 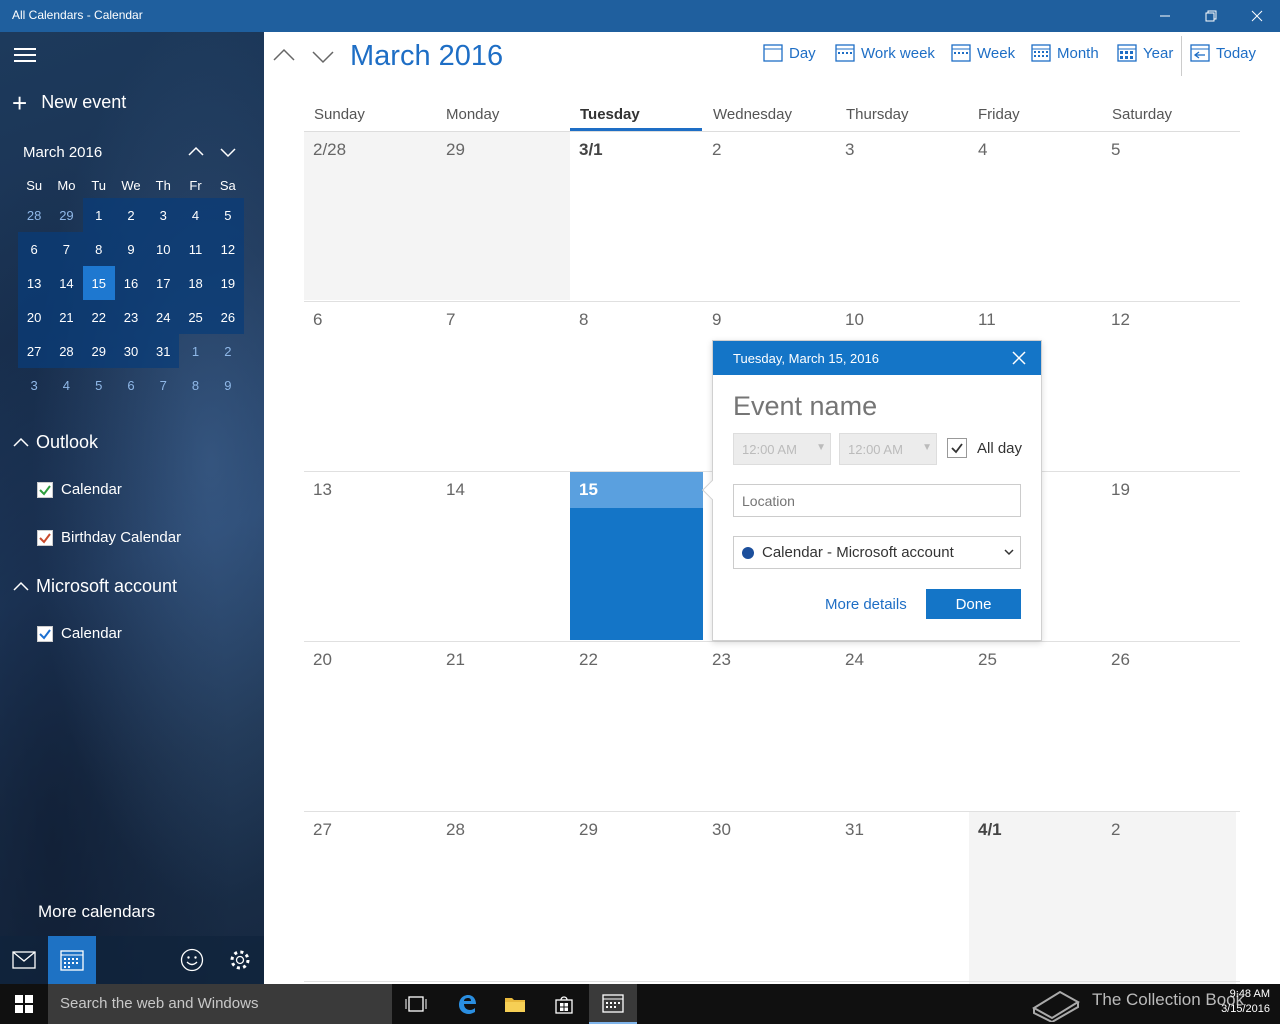 I want to click on day-cell: 3/1, so click(x=591, y=150).